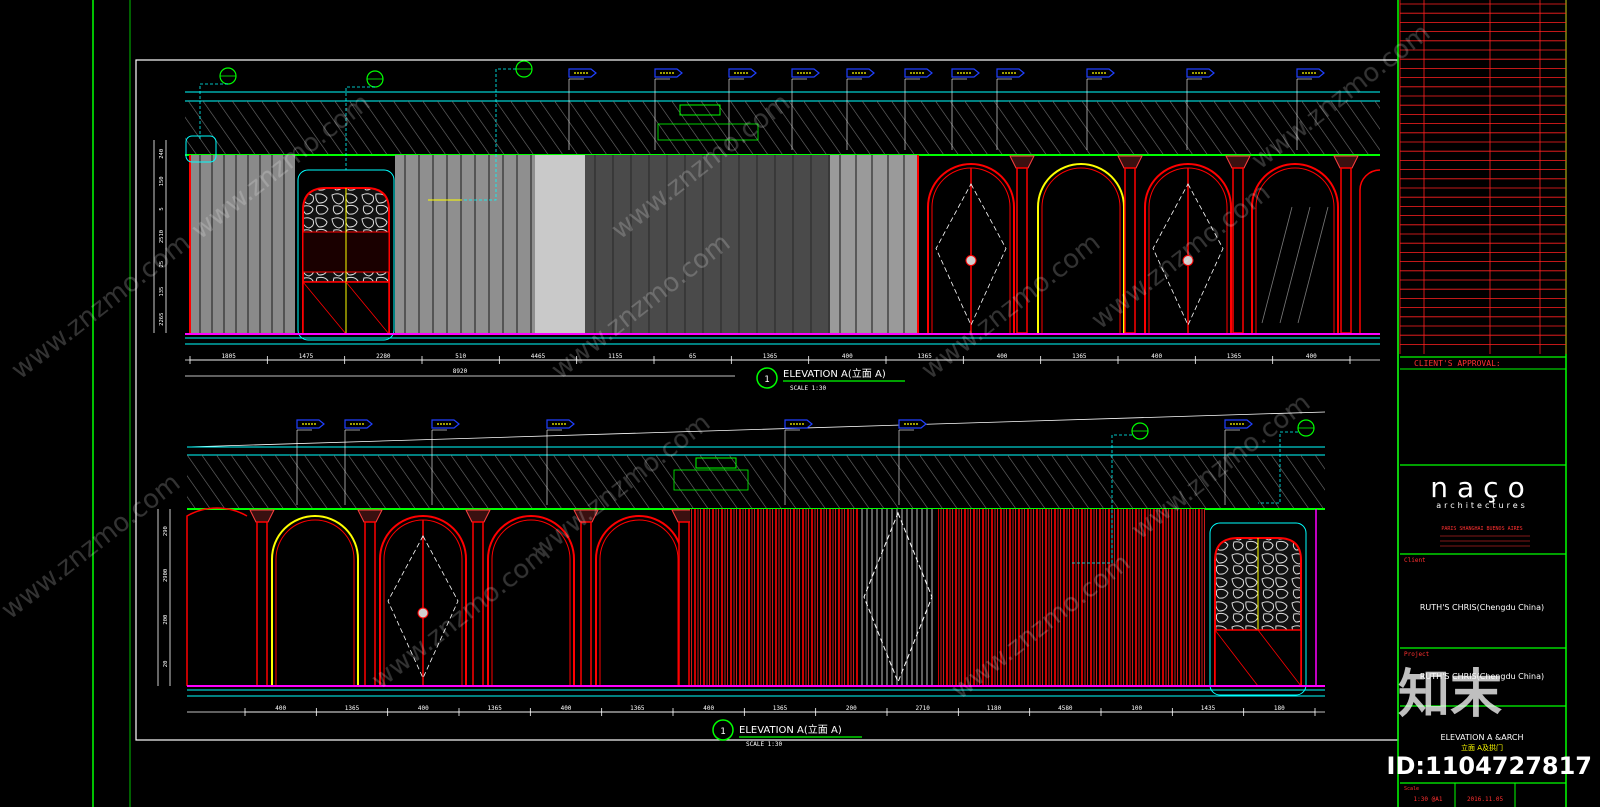 This screenshot has height=807, width=1600. What do you see at coordinates (162, 319) in the screenshot?
I see `height-label: 2265` at bounding box center [162, 319].